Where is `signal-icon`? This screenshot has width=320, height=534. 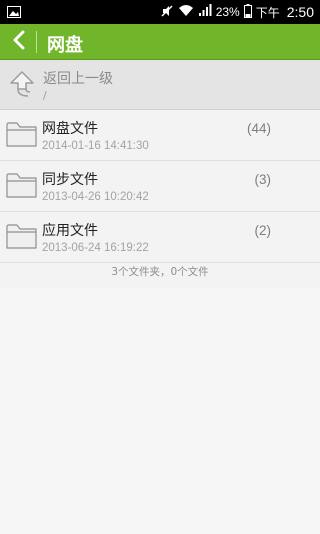
signal-icon is located at coordinates (205, 12).